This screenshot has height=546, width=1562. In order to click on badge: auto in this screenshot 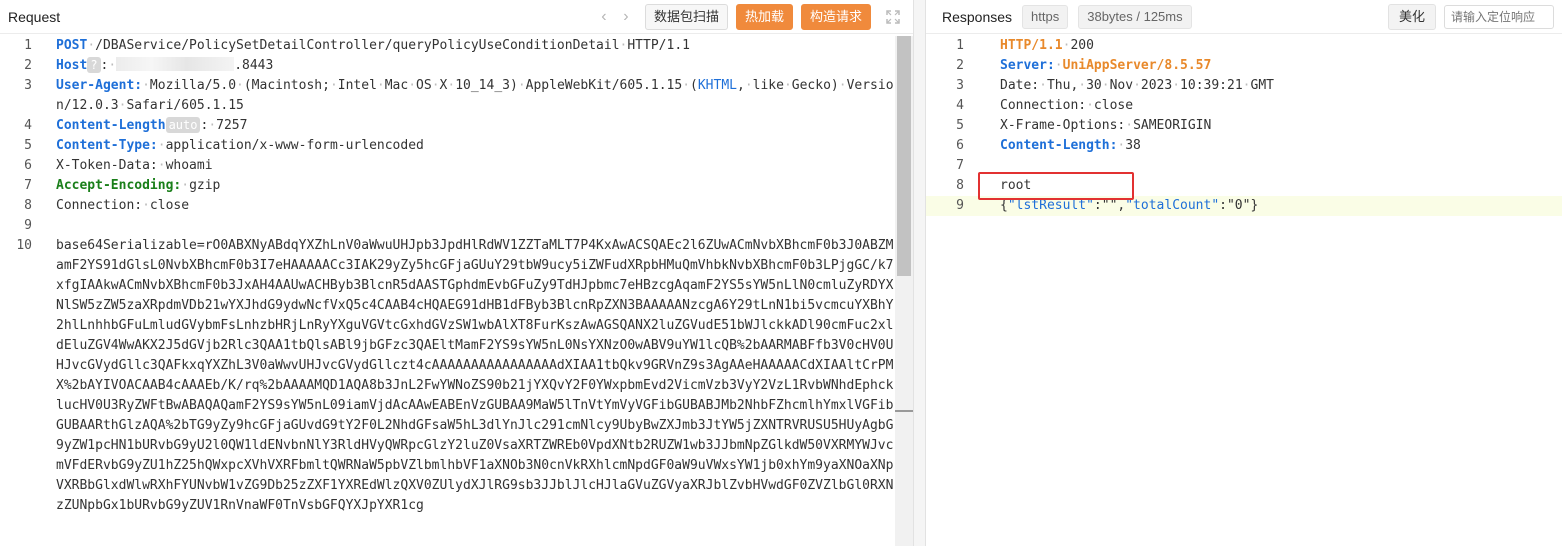, I will do `click(183, 125)`.